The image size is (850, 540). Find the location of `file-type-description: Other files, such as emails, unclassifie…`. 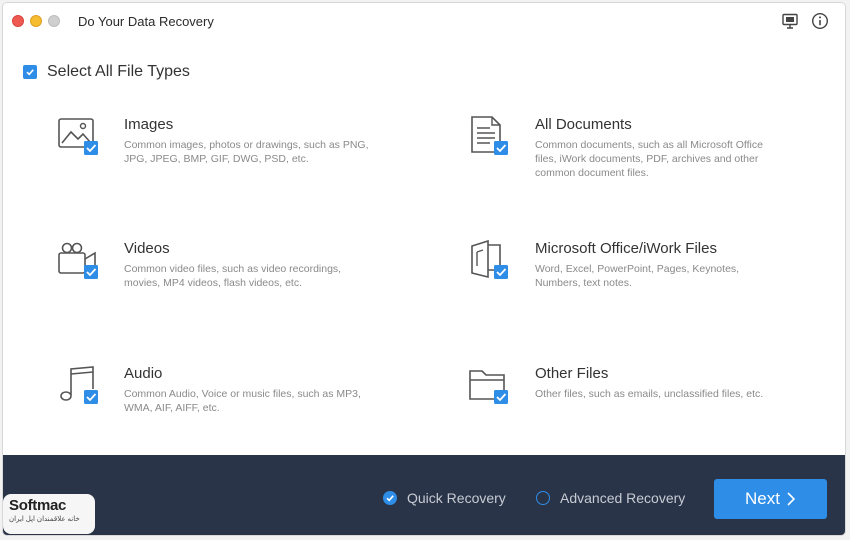

file-type-description: Other files, such as emails, unclassifie… is located at coordinates (649, 394).